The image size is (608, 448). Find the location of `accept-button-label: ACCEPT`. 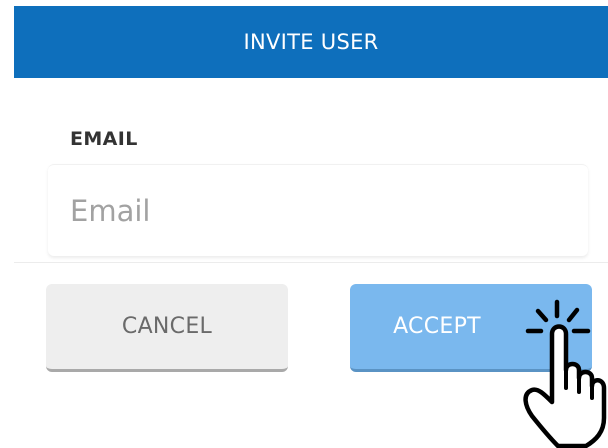

accept-button-label: ACCEPT is located at coordinates (437, 326).